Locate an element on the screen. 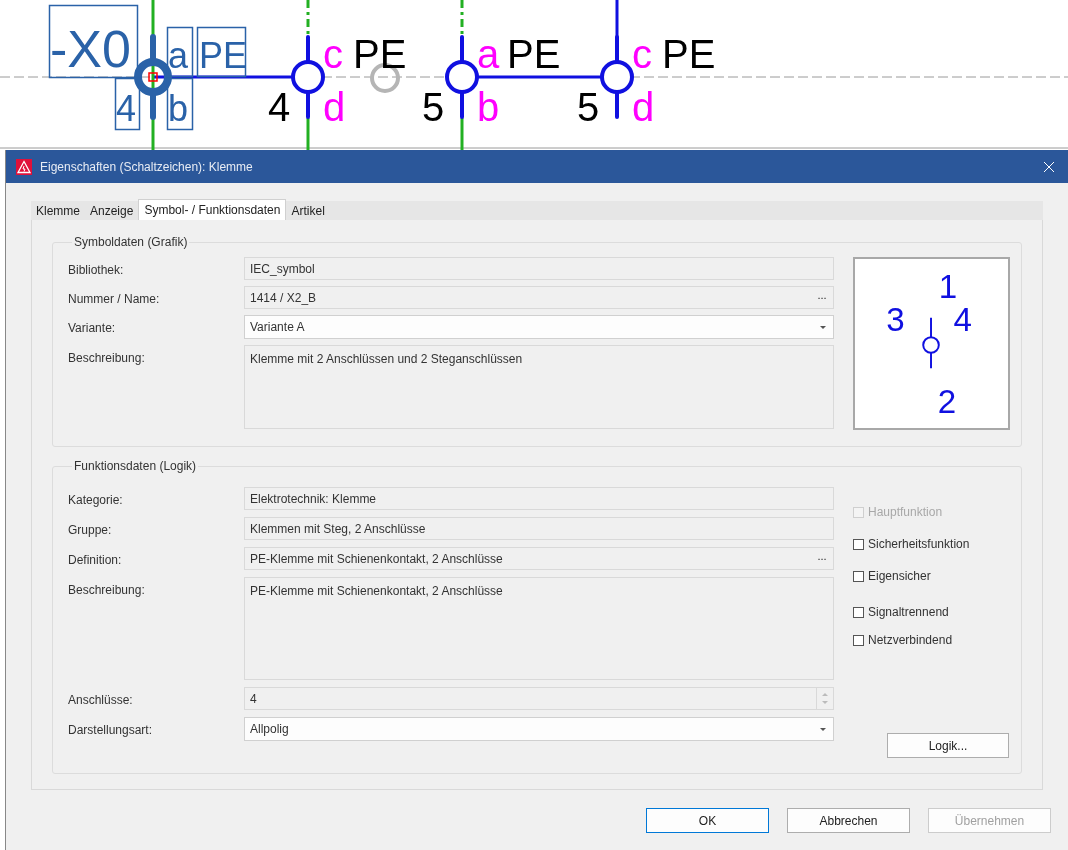 Image resolution: width=1068 pixels, height=850 pixels. field-label: Nummer / Name: is located at coordinates (114, 299).